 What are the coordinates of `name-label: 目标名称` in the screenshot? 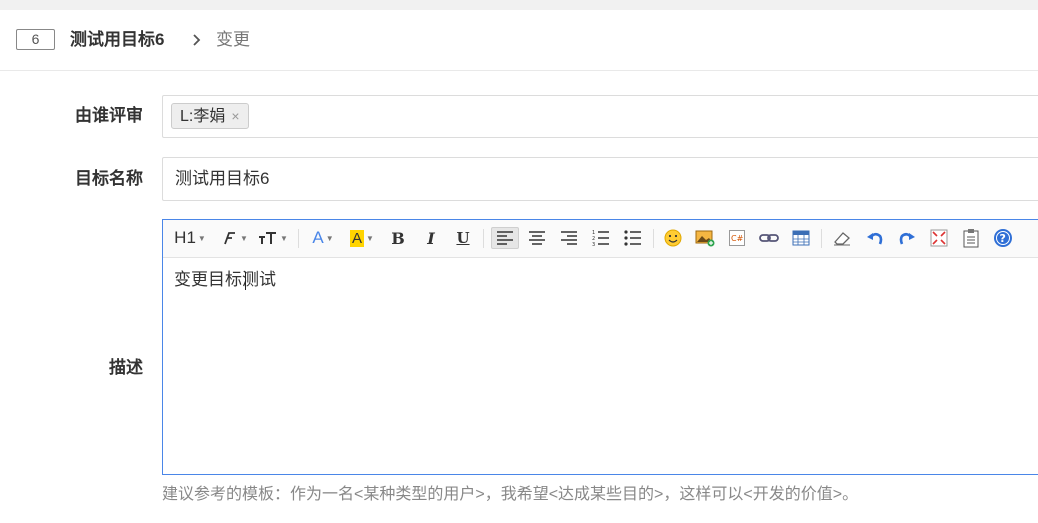 It's located at (109, 178).